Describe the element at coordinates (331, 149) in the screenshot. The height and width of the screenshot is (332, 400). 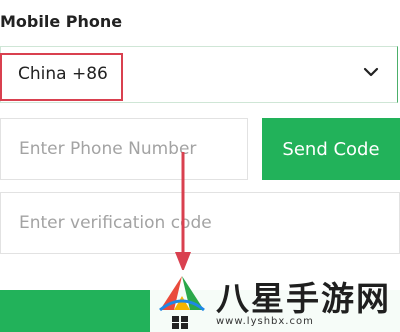
I see `send-code-button: Send Code` at that location.